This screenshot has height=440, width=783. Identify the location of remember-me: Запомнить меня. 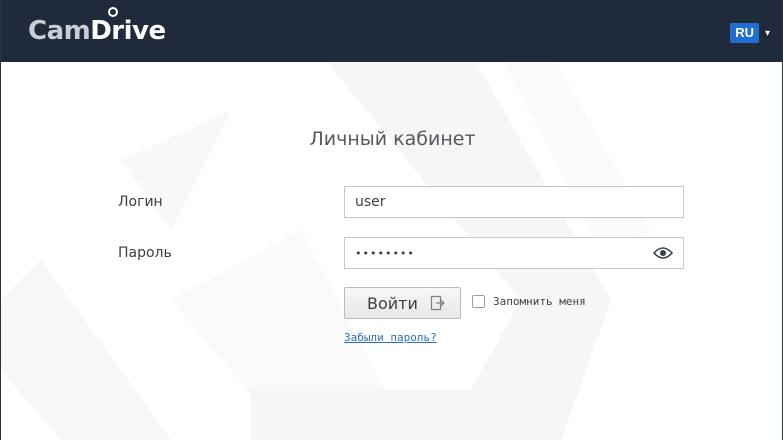
(529, 301).